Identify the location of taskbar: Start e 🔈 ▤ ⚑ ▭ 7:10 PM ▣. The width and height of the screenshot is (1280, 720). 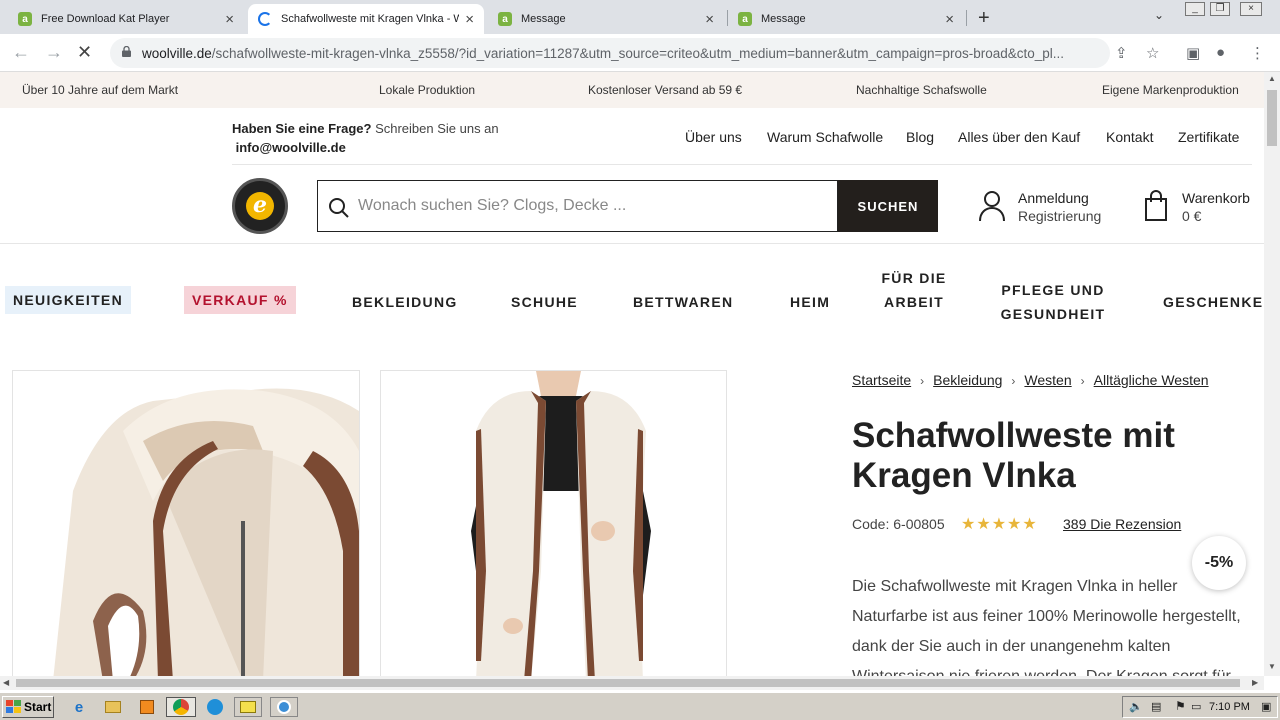
(640, 706).